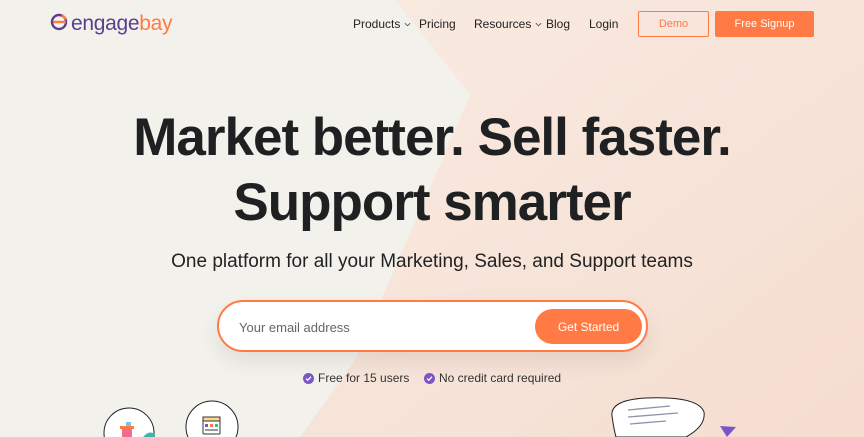 The image size is (864, 437). I want to click on nav-item-products: Products, so click(382, 24).